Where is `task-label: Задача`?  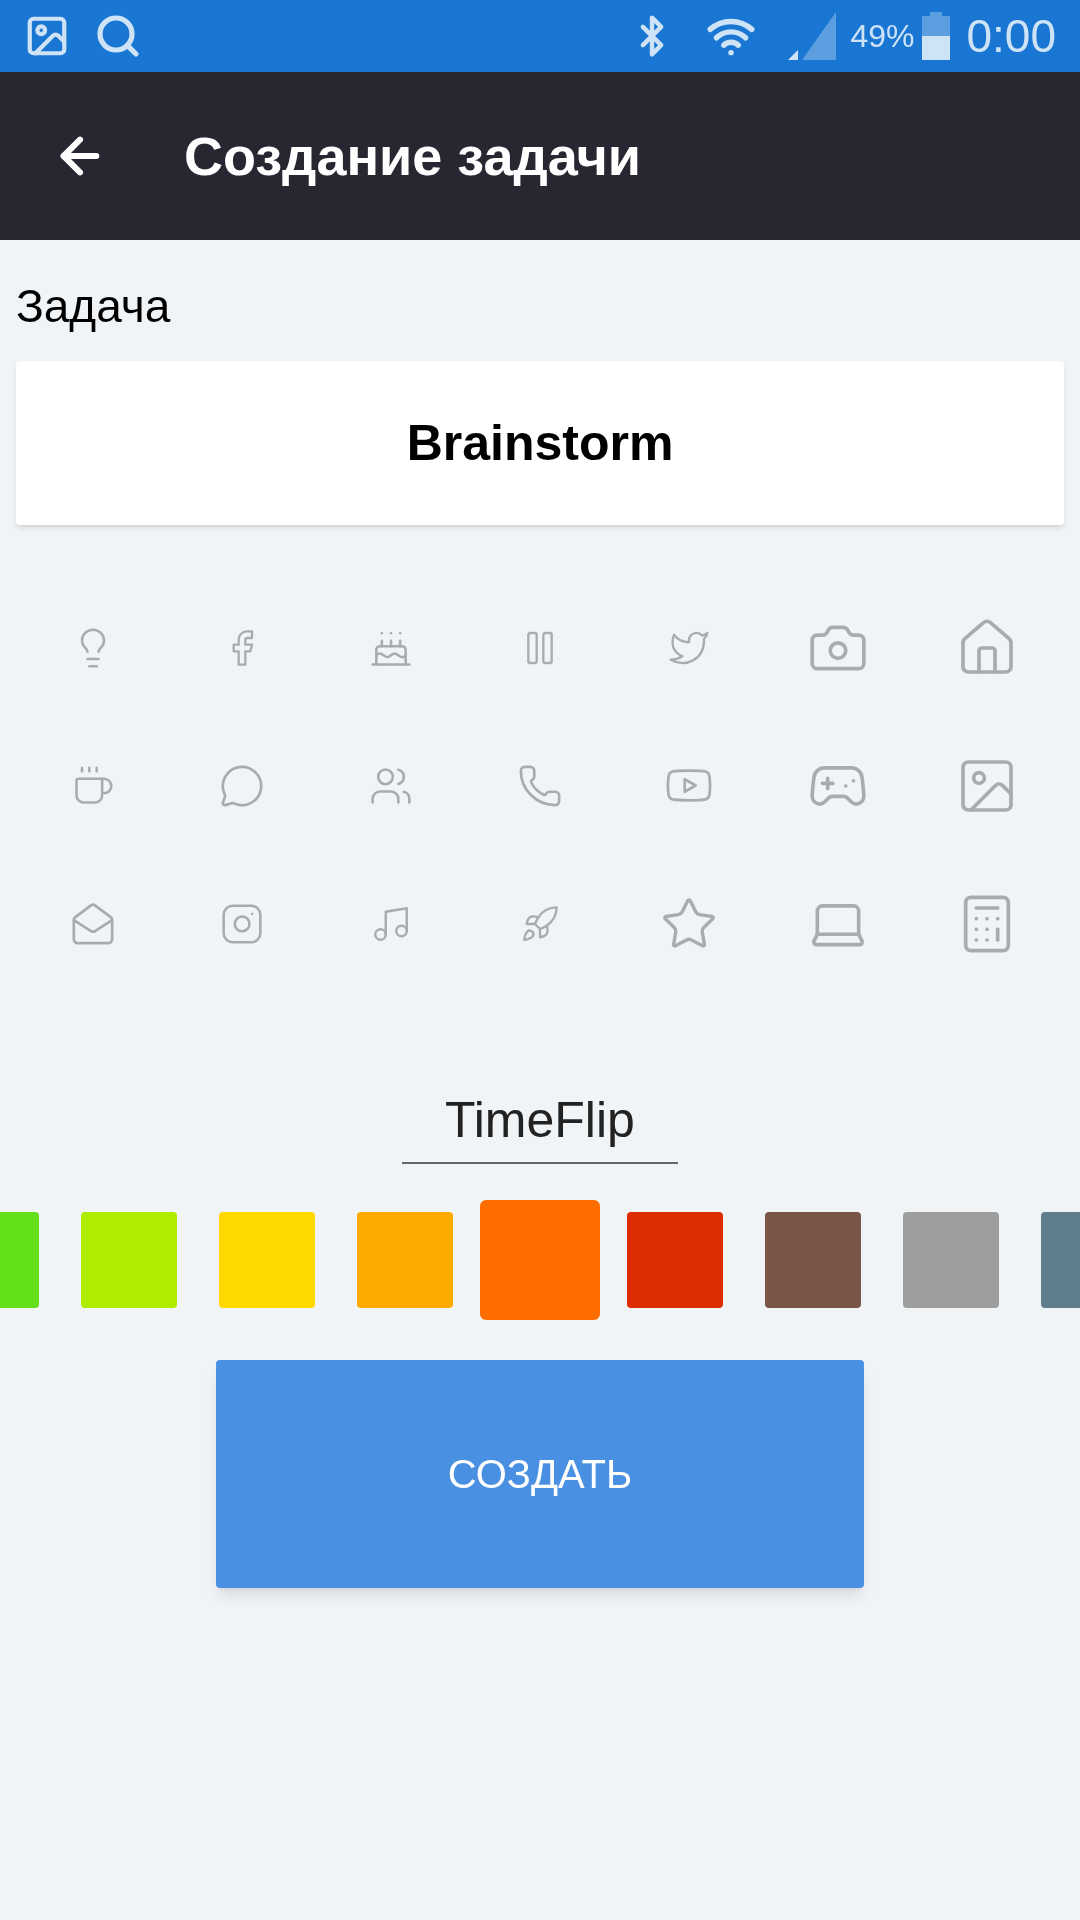
task-label: Задача is located at coordinates (93, 306).